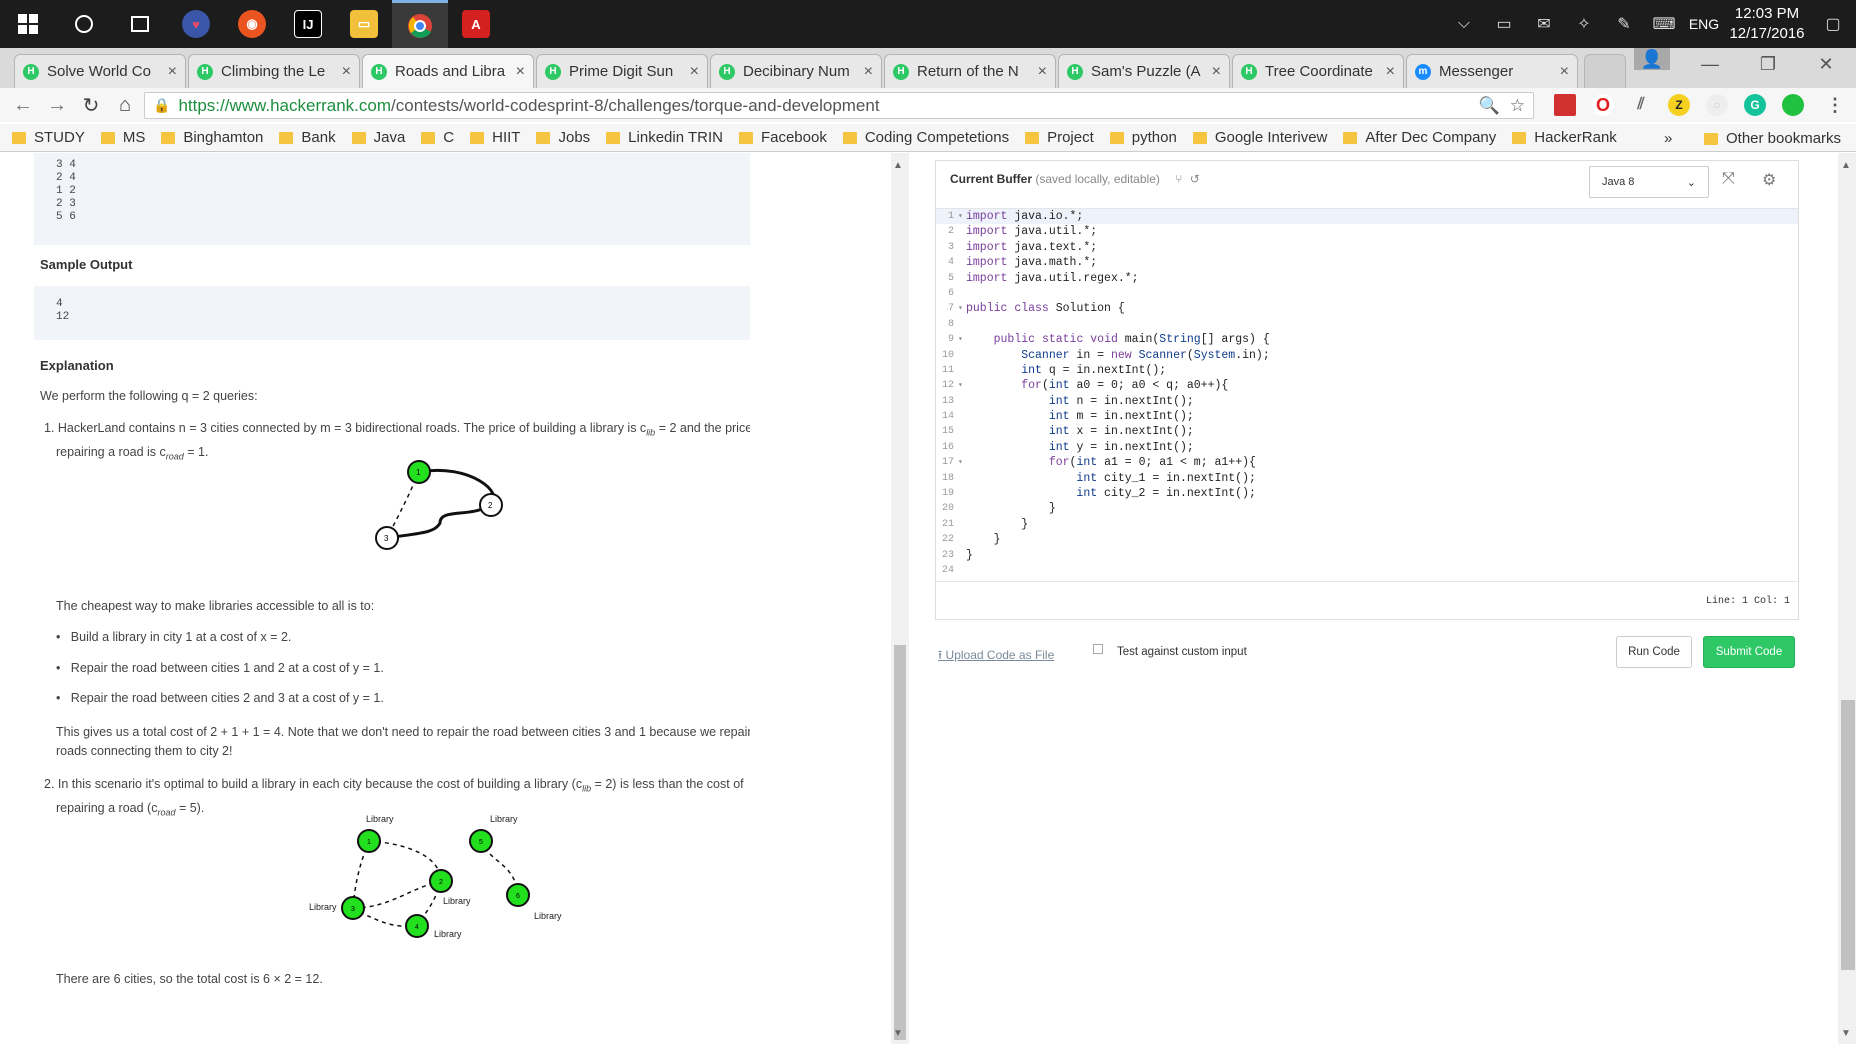 Image resolution: width=1856 pixels, height=1044 pixels. What do you see at coordinates (1143, 137) in the screenshot?
I see `bookmark-folder: python` at bounding box center [1143, 137].